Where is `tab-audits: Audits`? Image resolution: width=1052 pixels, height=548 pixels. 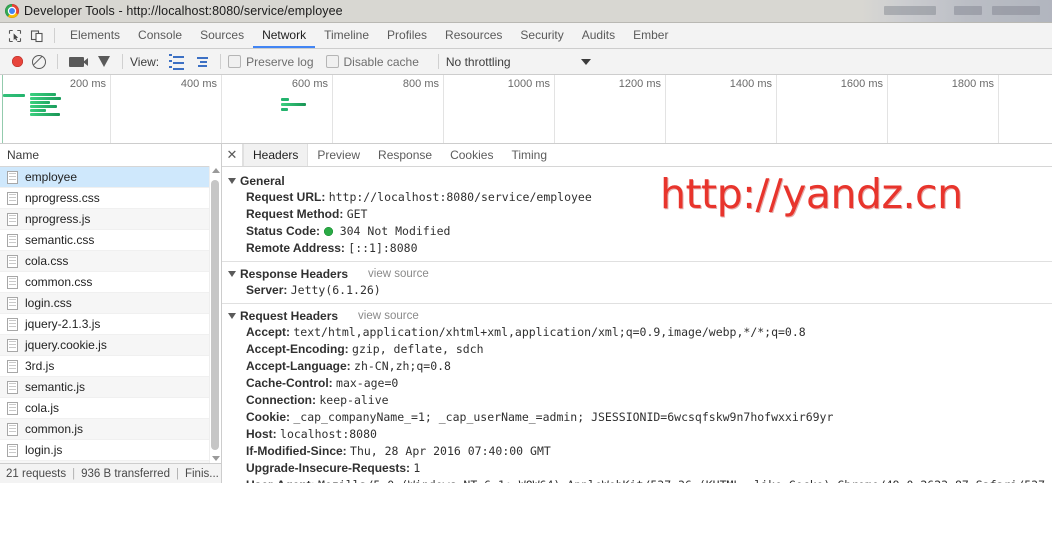
tab-audits: Audits is located at coordinates (598, 35).